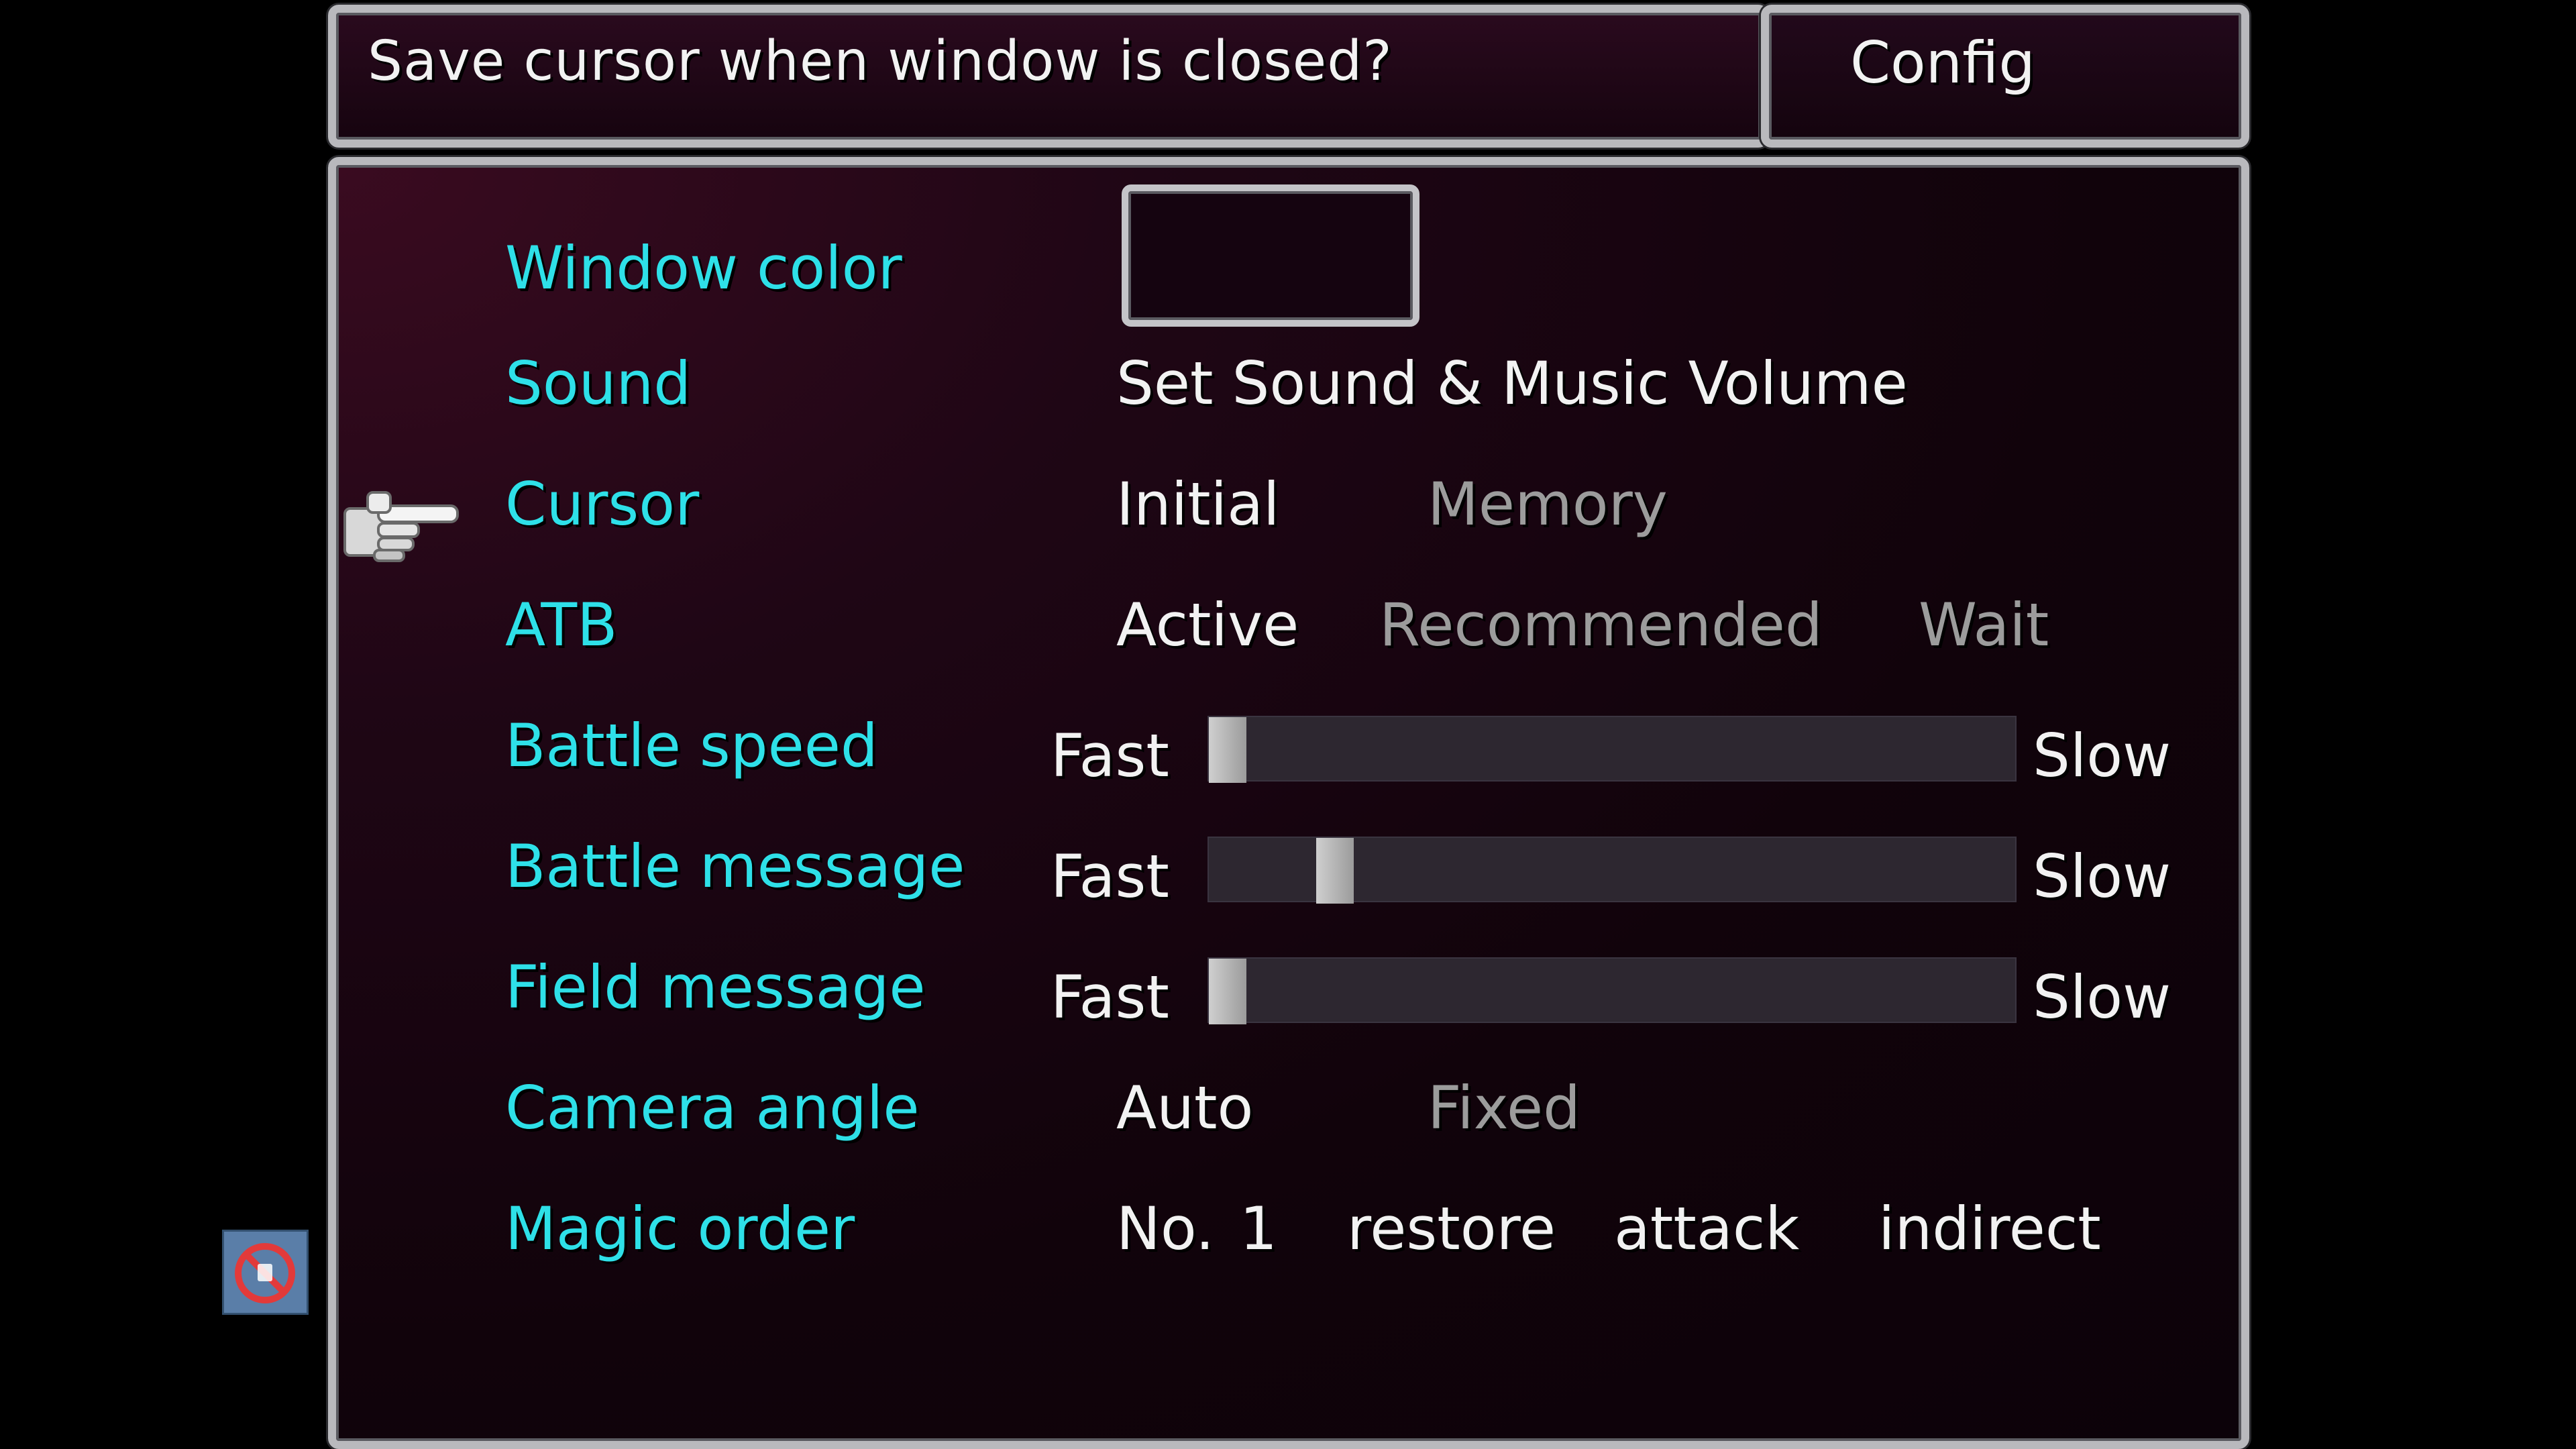 The height and width of the screenshot is (1449, 2576). What do you see at coordinates (602, 504) in the screenshot?
I see `label-cursor: Cursor` at bounding box center [602, 504].